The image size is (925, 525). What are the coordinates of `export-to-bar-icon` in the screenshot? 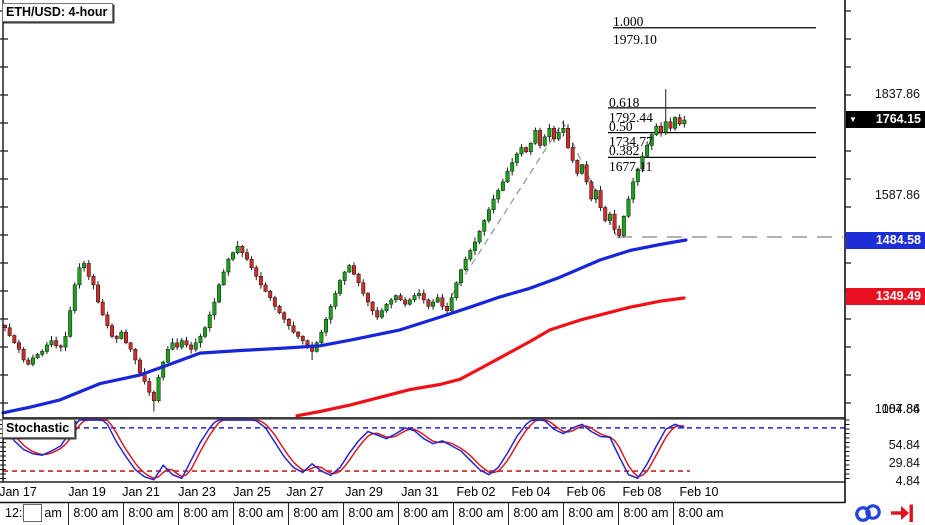 It's located at (902, 513).